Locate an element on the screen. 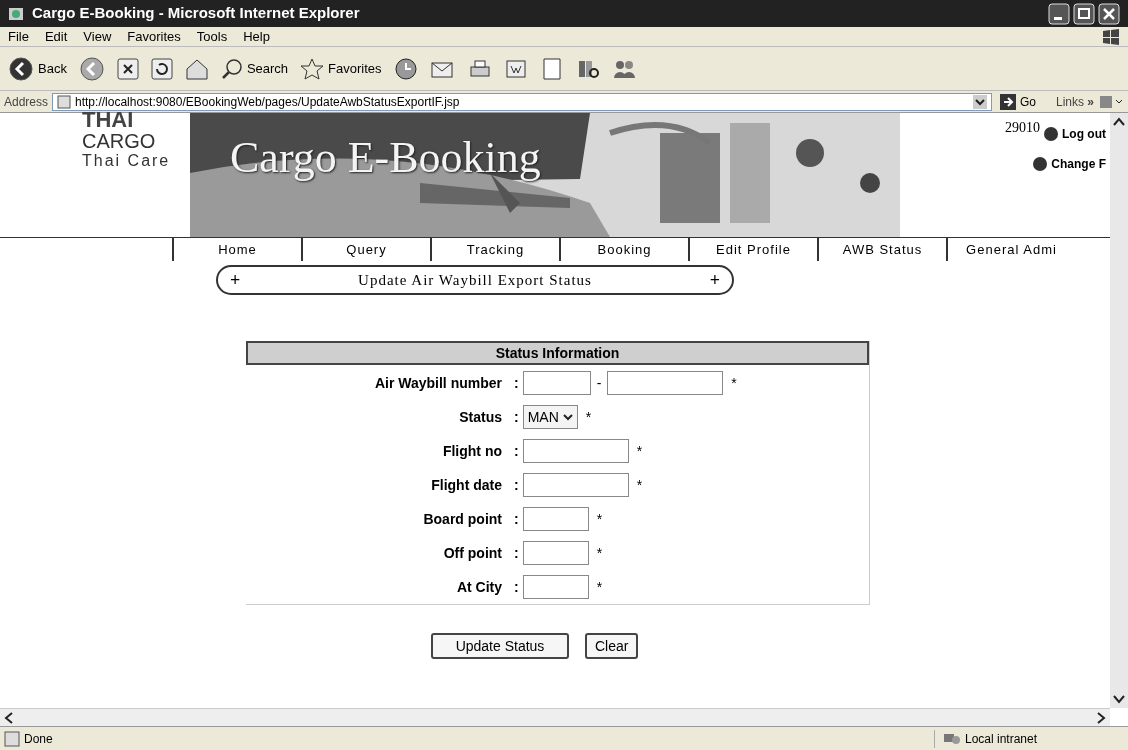  field-label: Air Waybill number is located at coordinates (438, 383).